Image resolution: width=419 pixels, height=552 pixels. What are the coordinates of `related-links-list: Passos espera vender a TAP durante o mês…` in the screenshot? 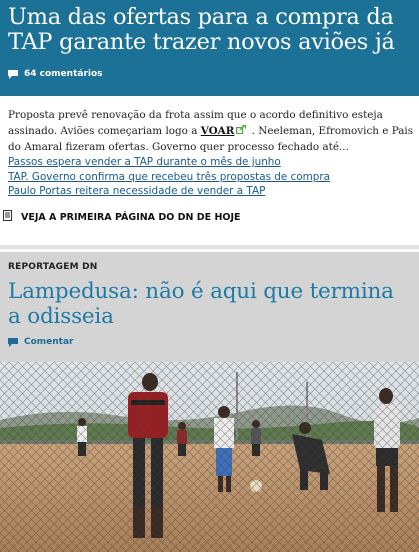 It's located at (211, 177).